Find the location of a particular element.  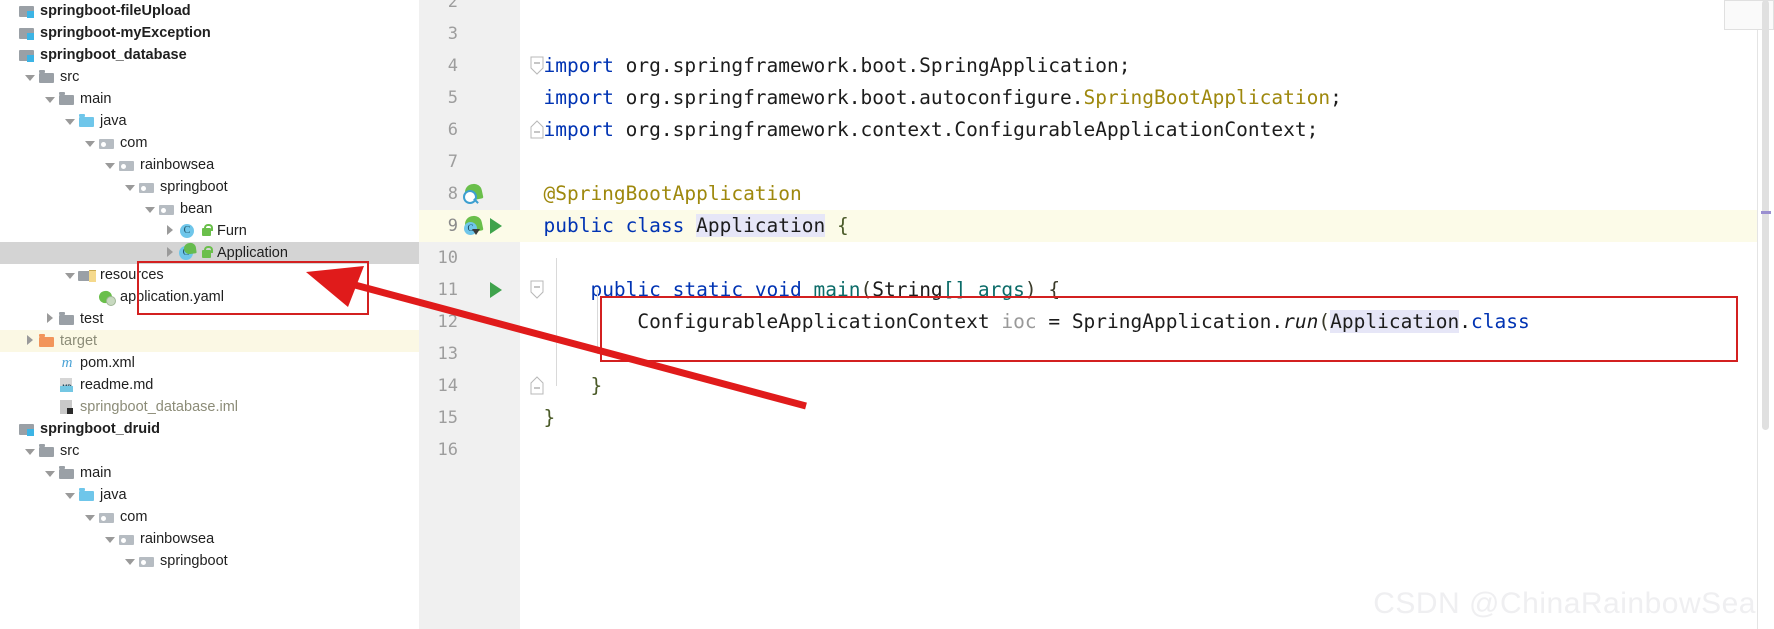

code-line: public static void main(String[] args) { is located at coordinates (790, 290).